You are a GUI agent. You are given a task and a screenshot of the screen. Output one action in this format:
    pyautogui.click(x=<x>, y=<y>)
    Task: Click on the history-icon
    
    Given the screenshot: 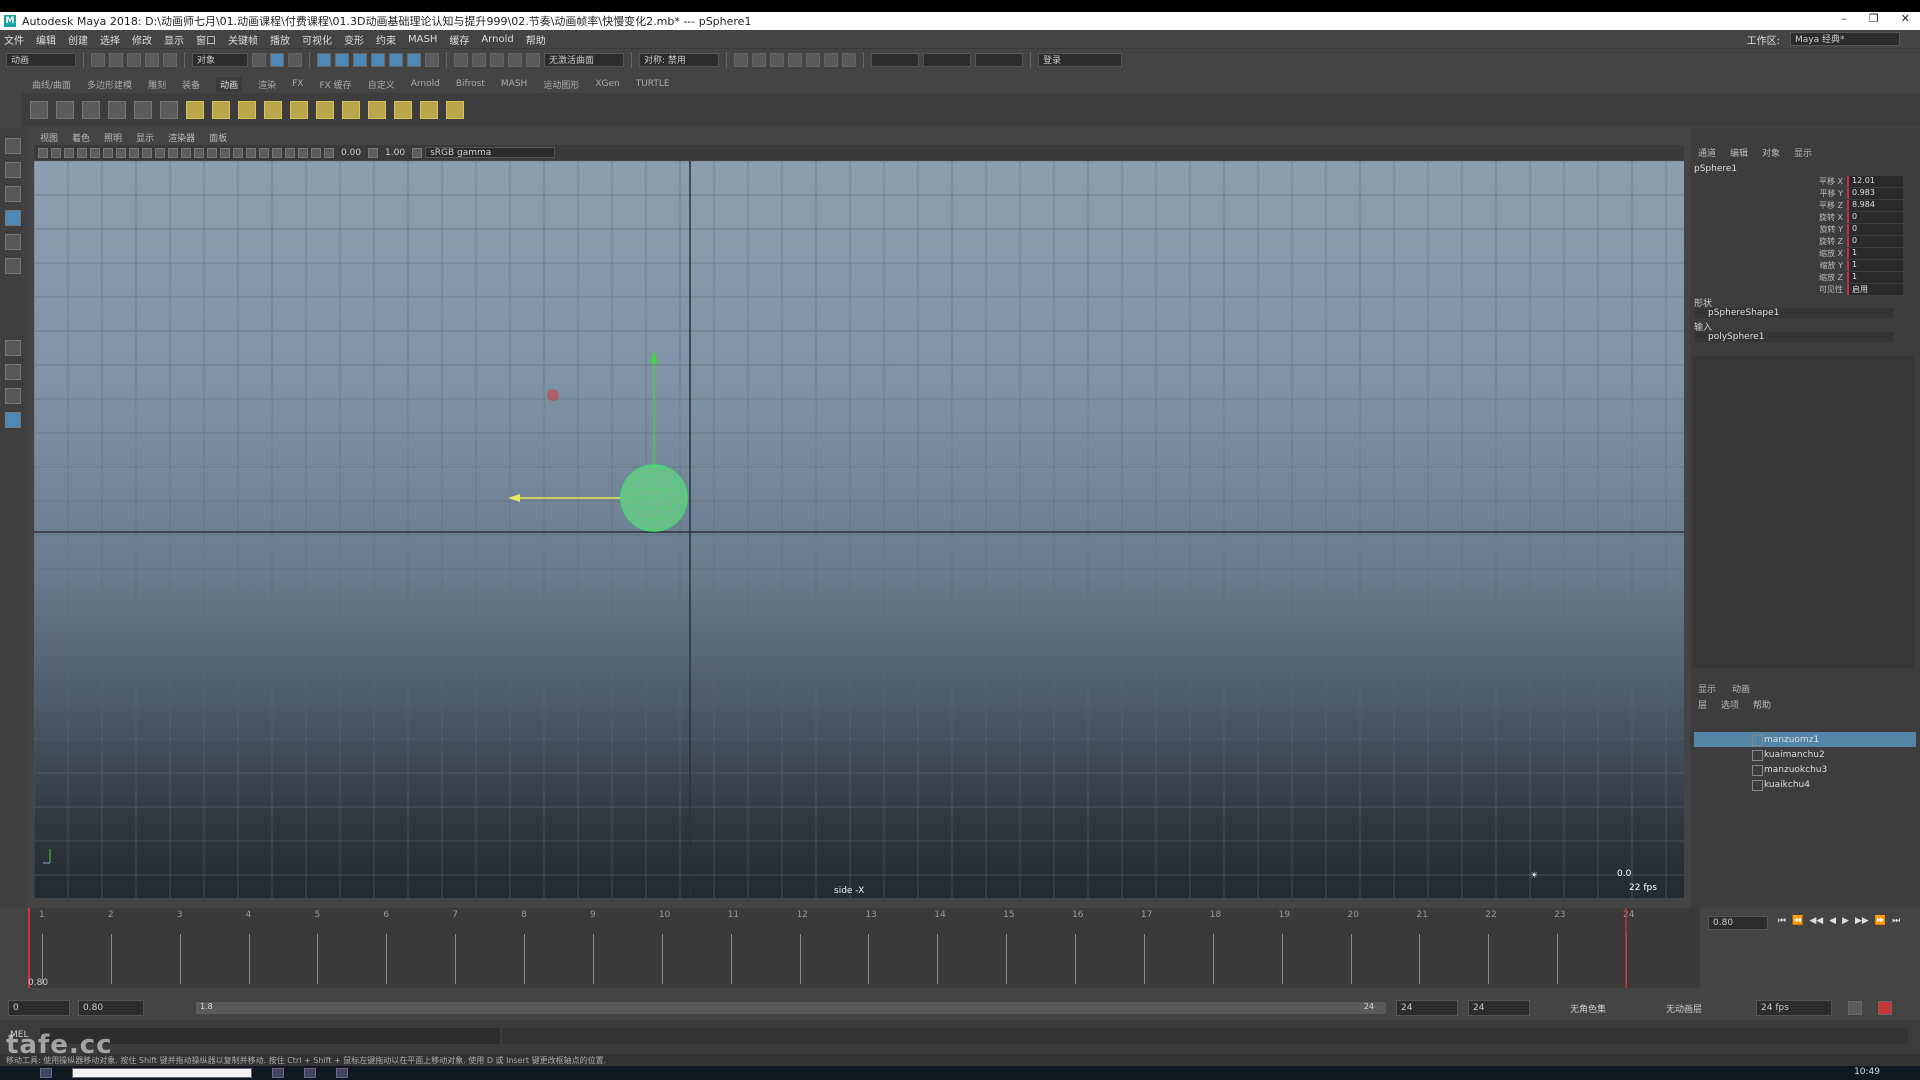 What is the action you would take?
    pyautogui.click(x=461, y=59)
    